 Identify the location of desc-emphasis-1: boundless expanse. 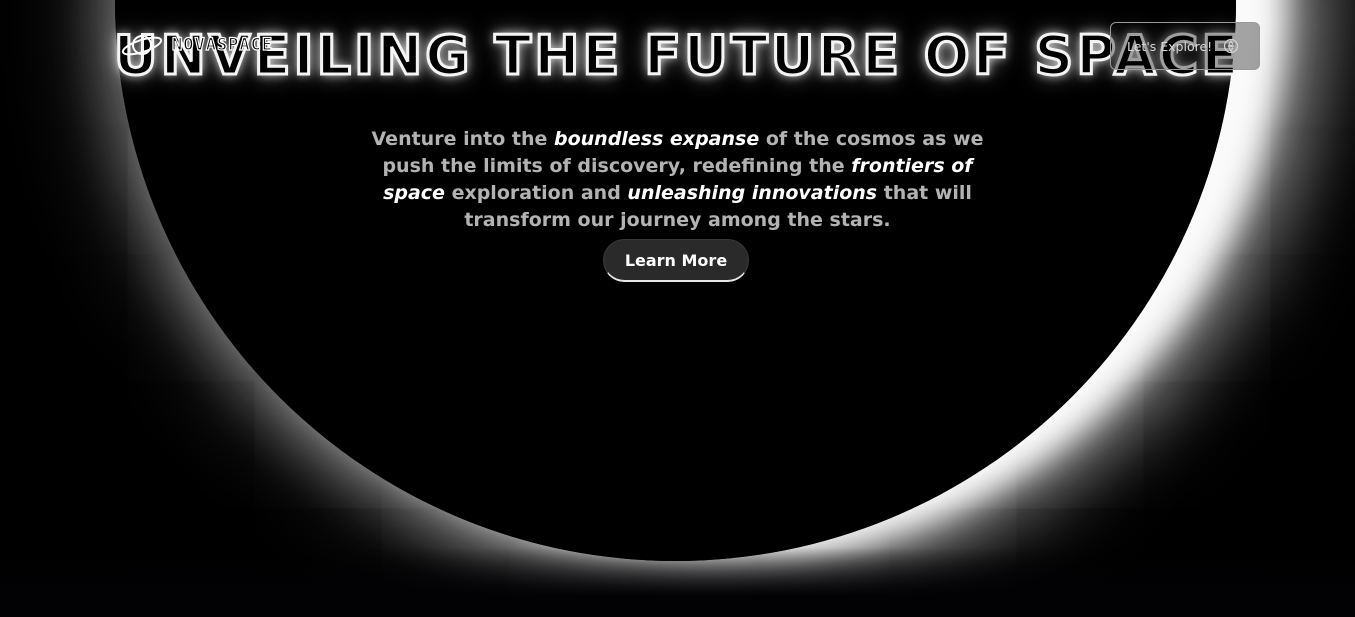
(656, 139).